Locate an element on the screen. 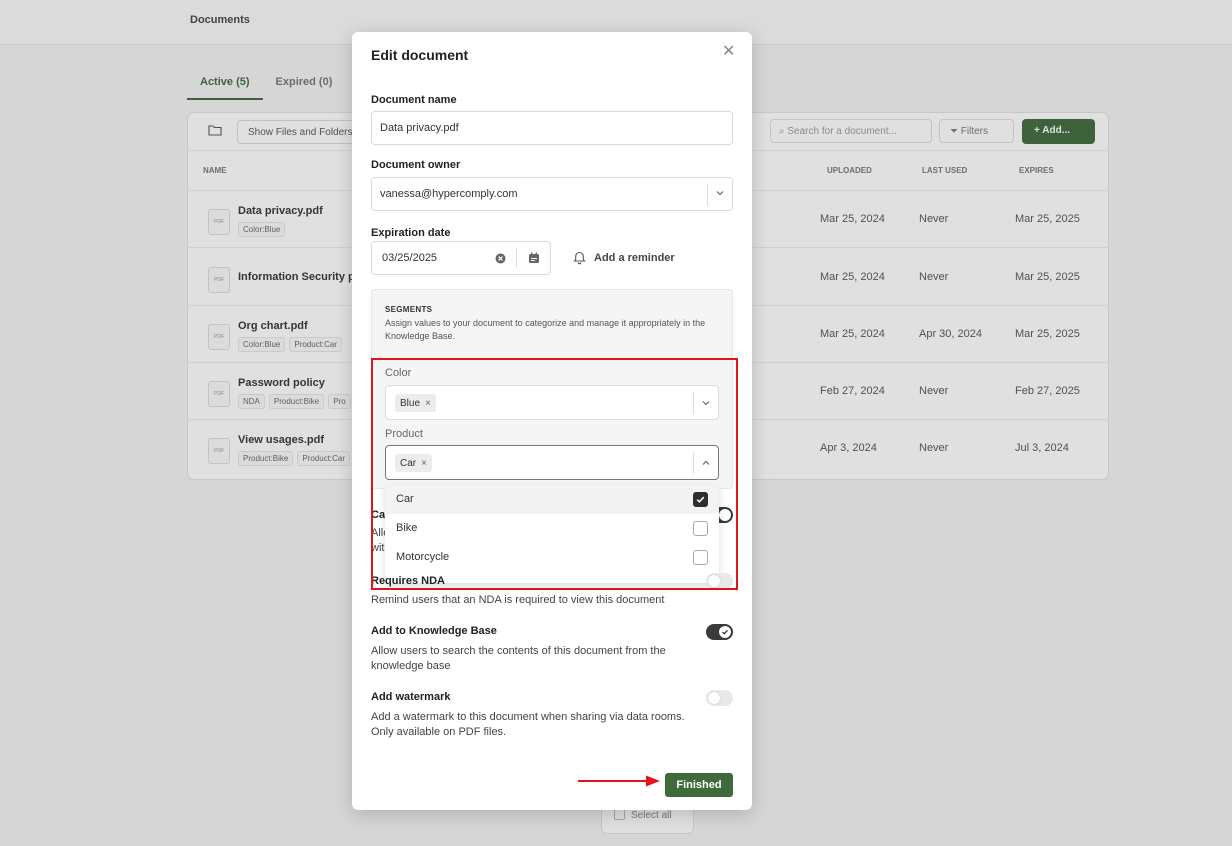  document-owner-label: Document owner is located at coordinates (416, 165).